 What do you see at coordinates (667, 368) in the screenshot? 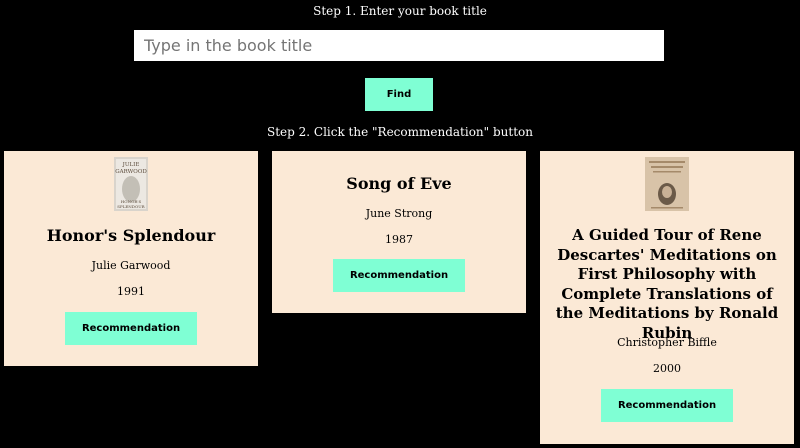
I see `book-year: 2000` at bounding box center [667, 368].